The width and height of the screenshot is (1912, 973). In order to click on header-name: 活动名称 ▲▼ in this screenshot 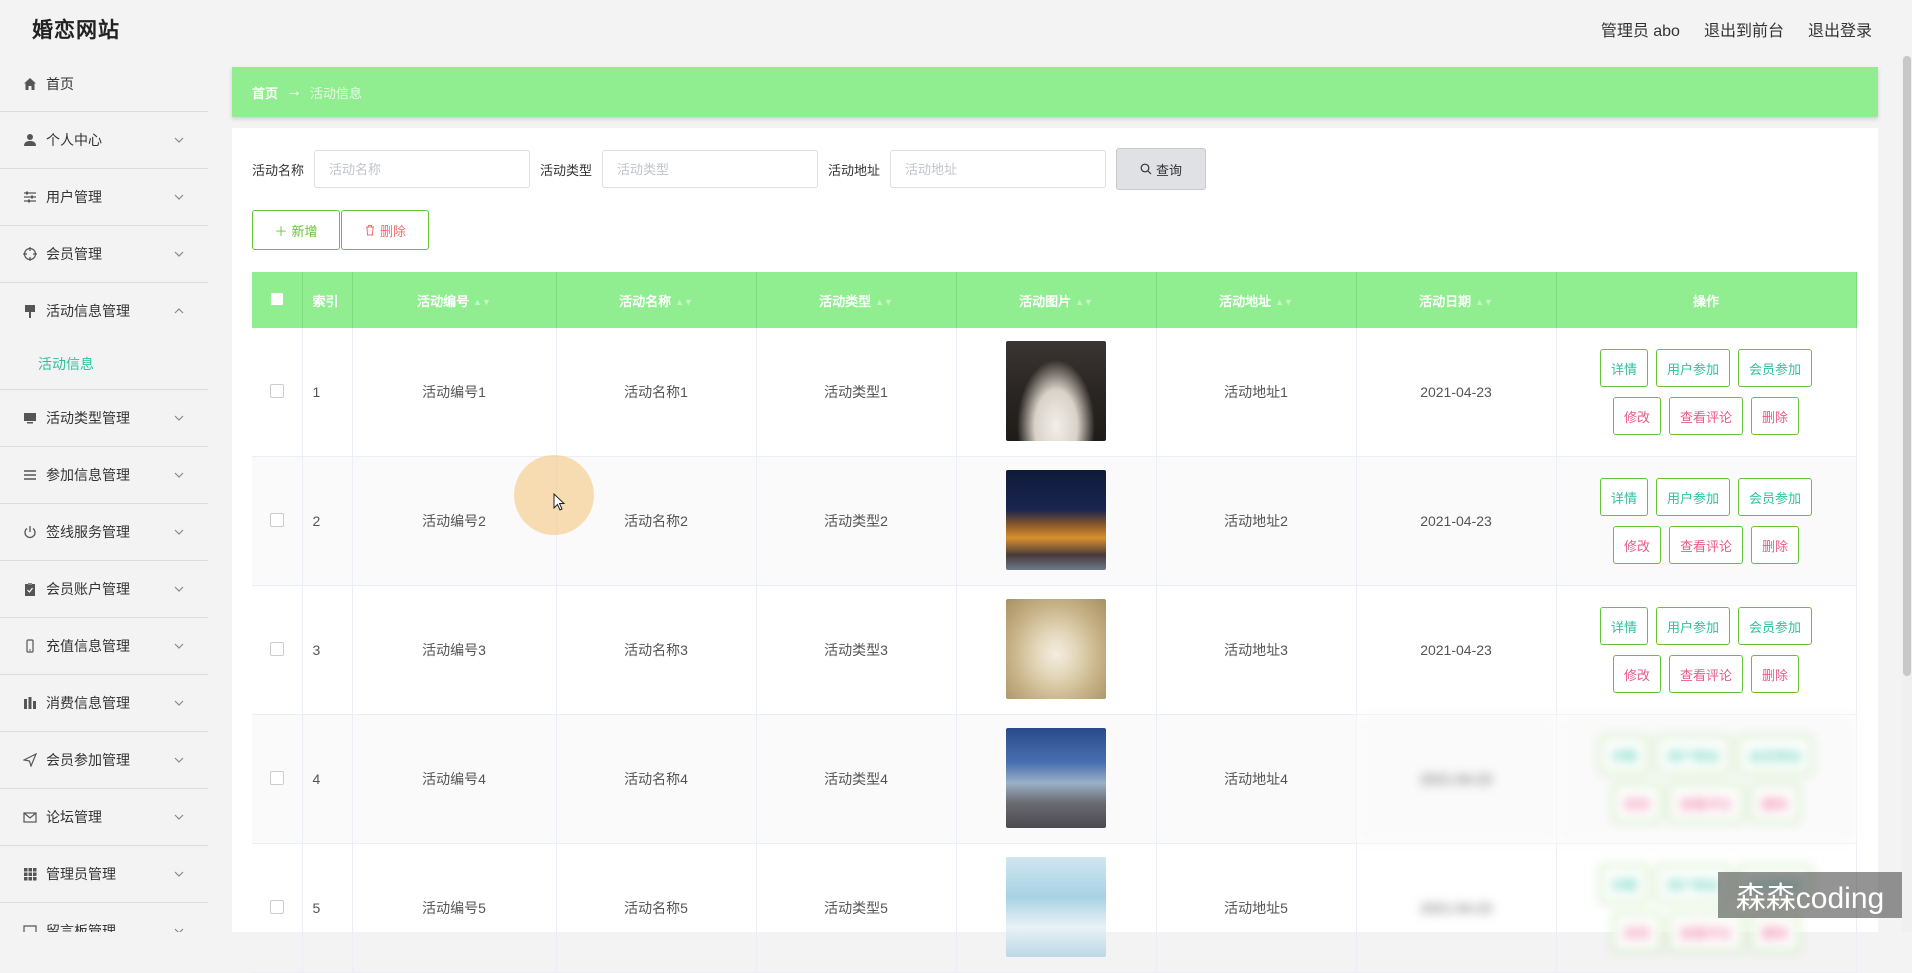, I will do `click(656, 300)`.